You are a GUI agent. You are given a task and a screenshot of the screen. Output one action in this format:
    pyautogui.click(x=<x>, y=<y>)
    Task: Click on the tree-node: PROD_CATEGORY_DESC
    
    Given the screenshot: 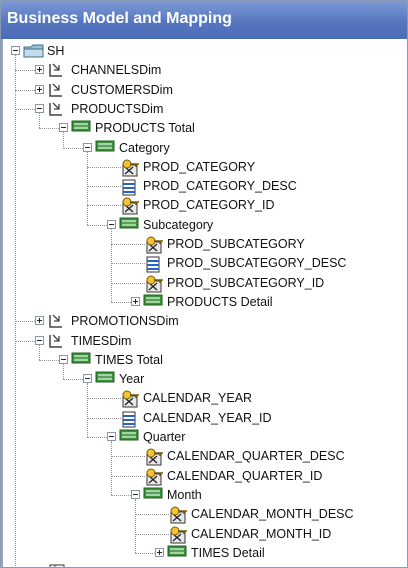 What is the action you would take?
    pyautogui.click(x=203, y=186)
    